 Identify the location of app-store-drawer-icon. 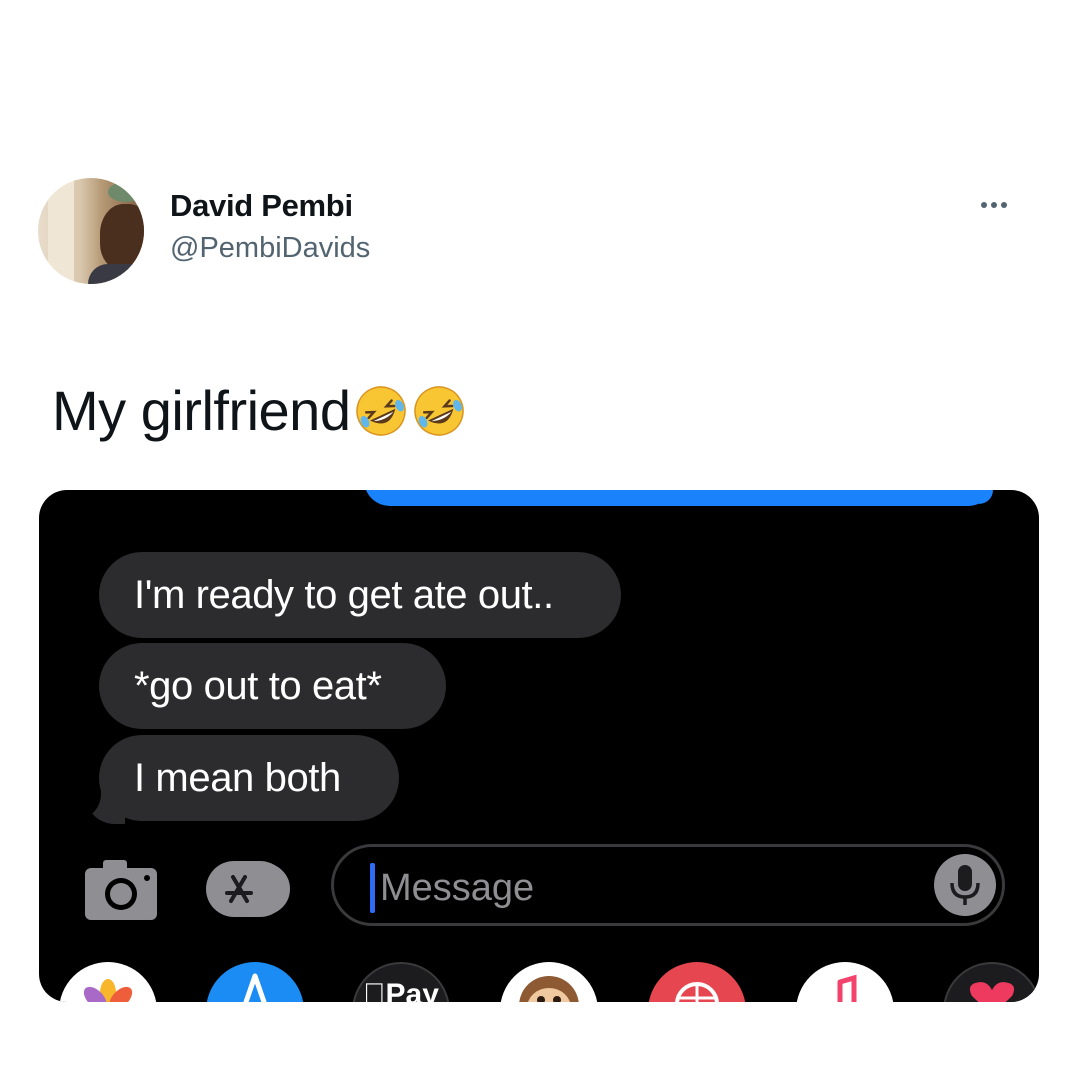
(255, 982).